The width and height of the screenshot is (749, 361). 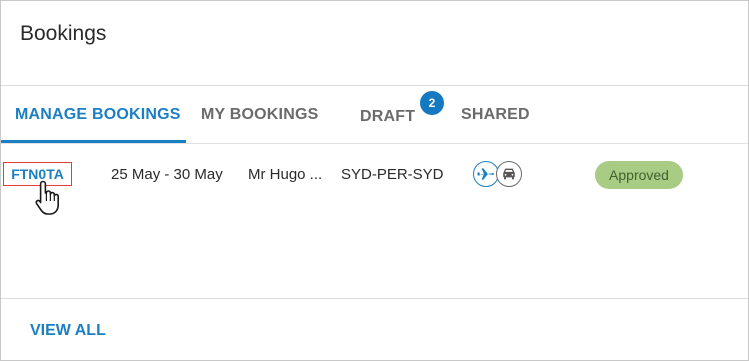 I want to click on hand-cursor-icon, so click(x=47, y=197).